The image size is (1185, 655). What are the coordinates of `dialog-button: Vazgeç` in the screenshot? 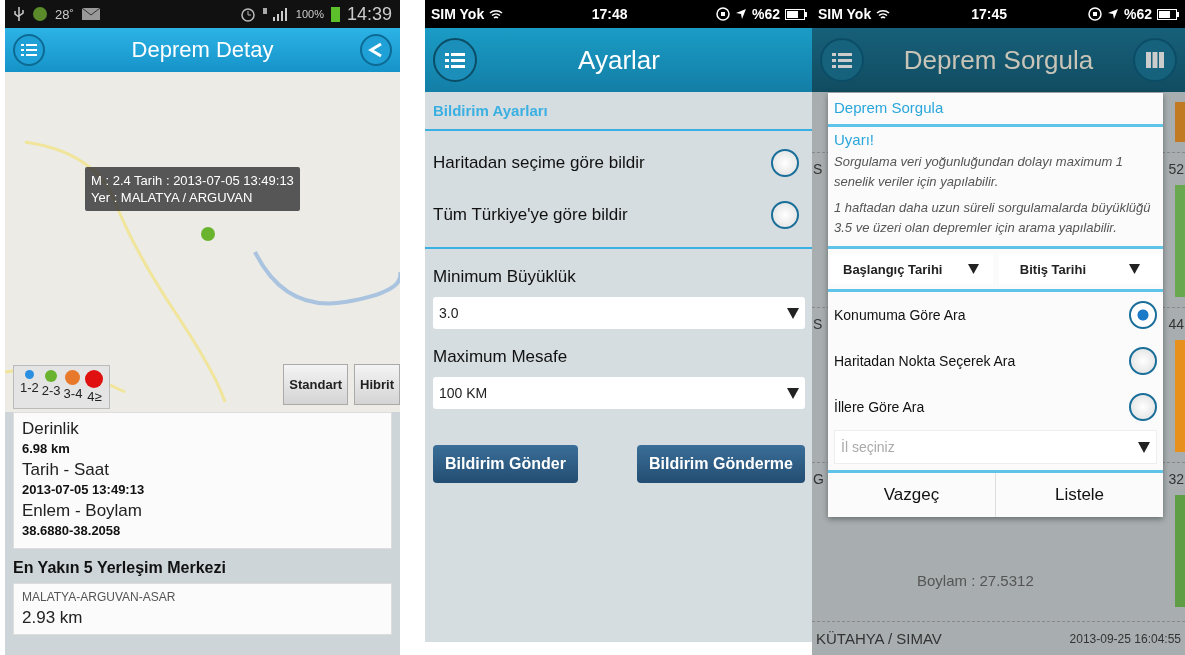 It's located at (911, 495).